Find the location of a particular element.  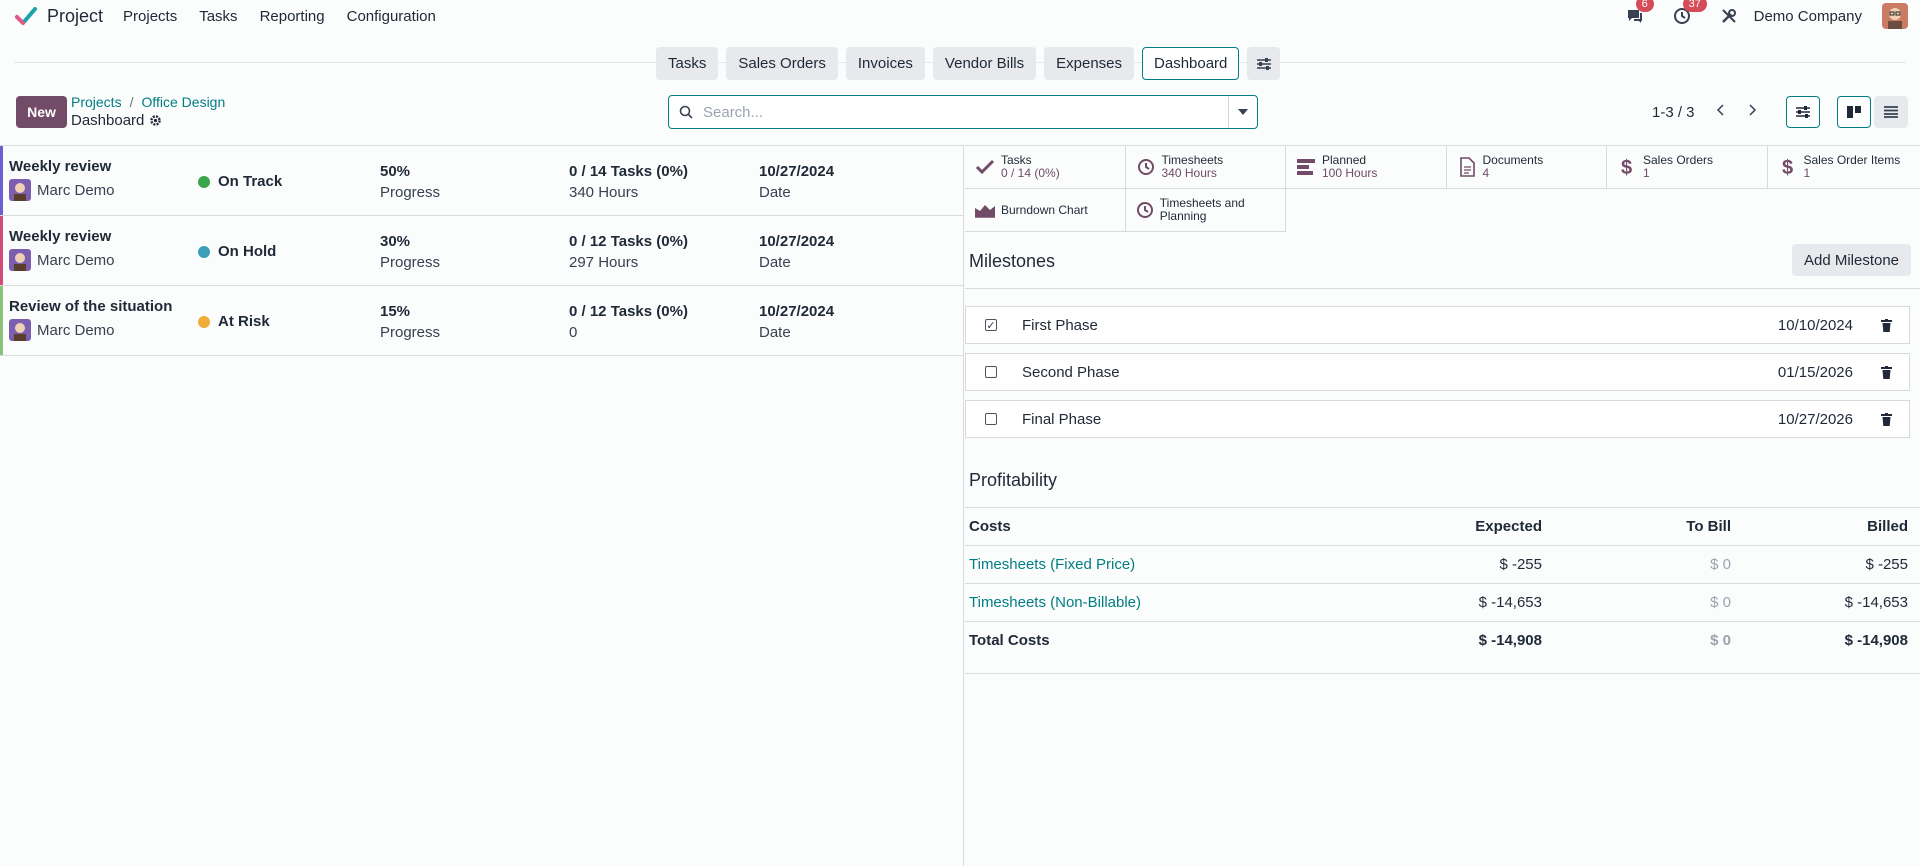

milestone-name: Second Phase is located at coordinates (1071, 372).